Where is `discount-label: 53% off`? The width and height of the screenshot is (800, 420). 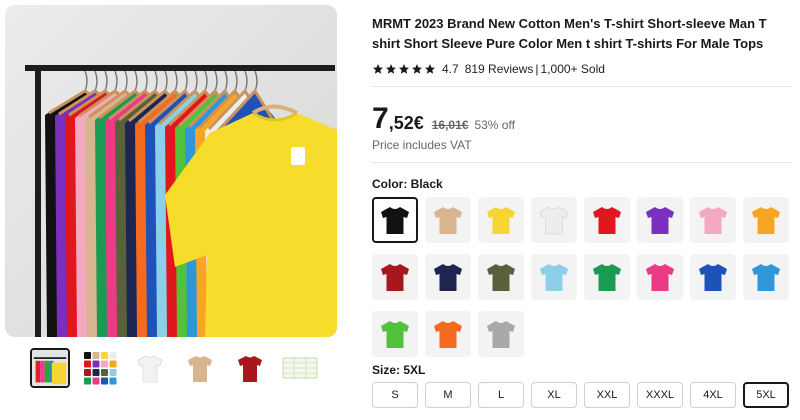 discount-label: 53% off is located at coordinates (494, 125).